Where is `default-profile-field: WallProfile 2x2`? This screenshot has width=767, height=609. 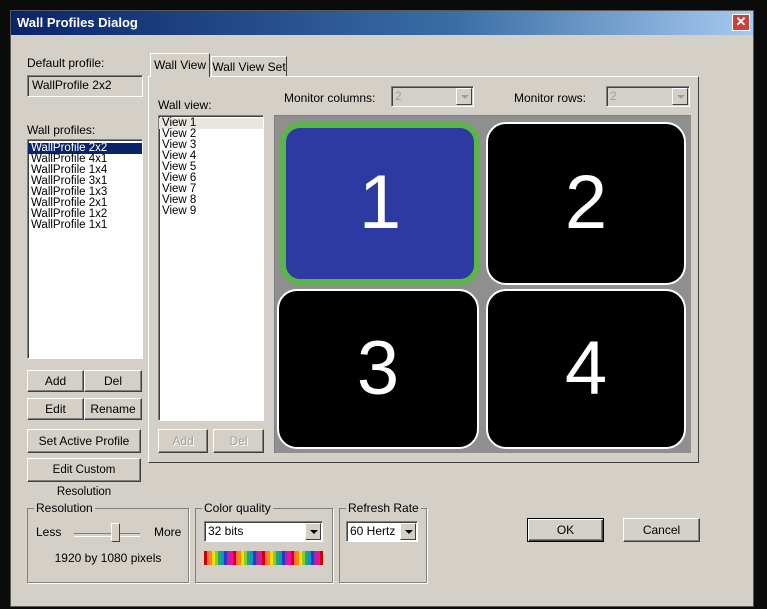 default-profile-field: WallProfile 2x2 is located at coordinates (85, 86).